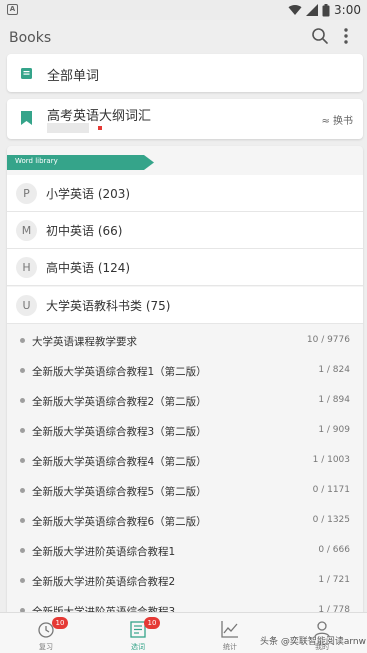 Image resolution: width=367 pixels, height=653 pixels. Describe the element at coordinates (138, 633) in the screenshot. I see `tab-select-words: 10 选词` at that location.